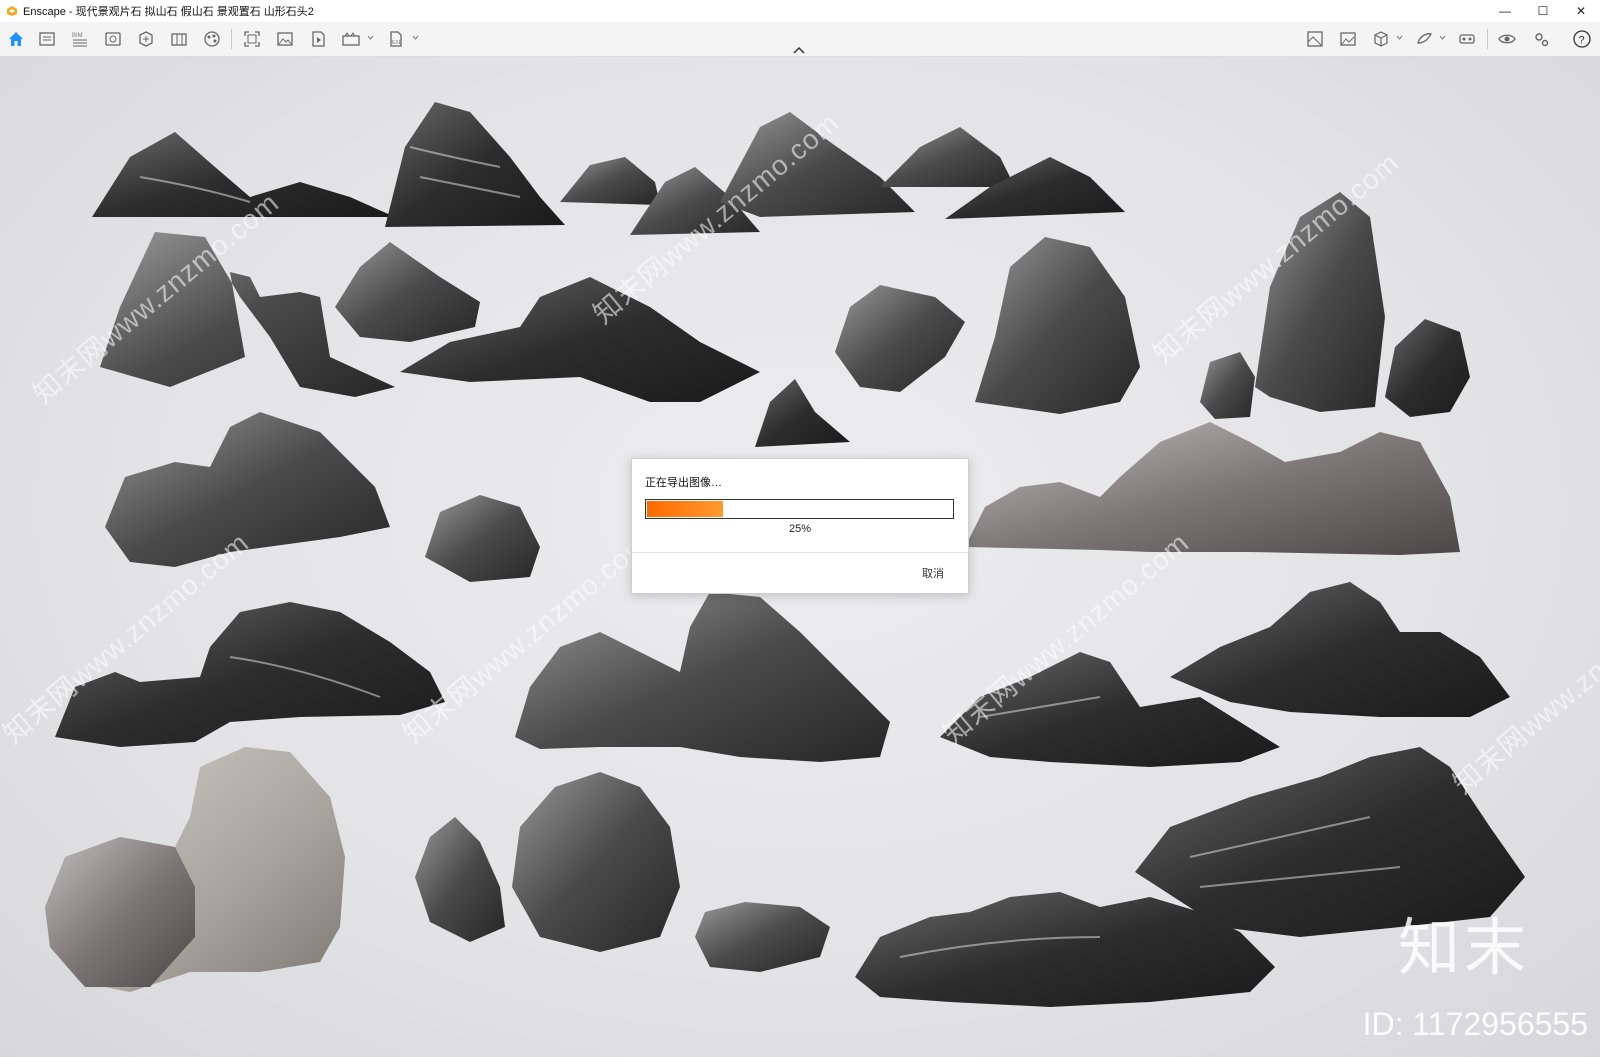  Describe the element at coordinates (1581, 11) in the screenshot. I see `close-button: ✕` at that location.